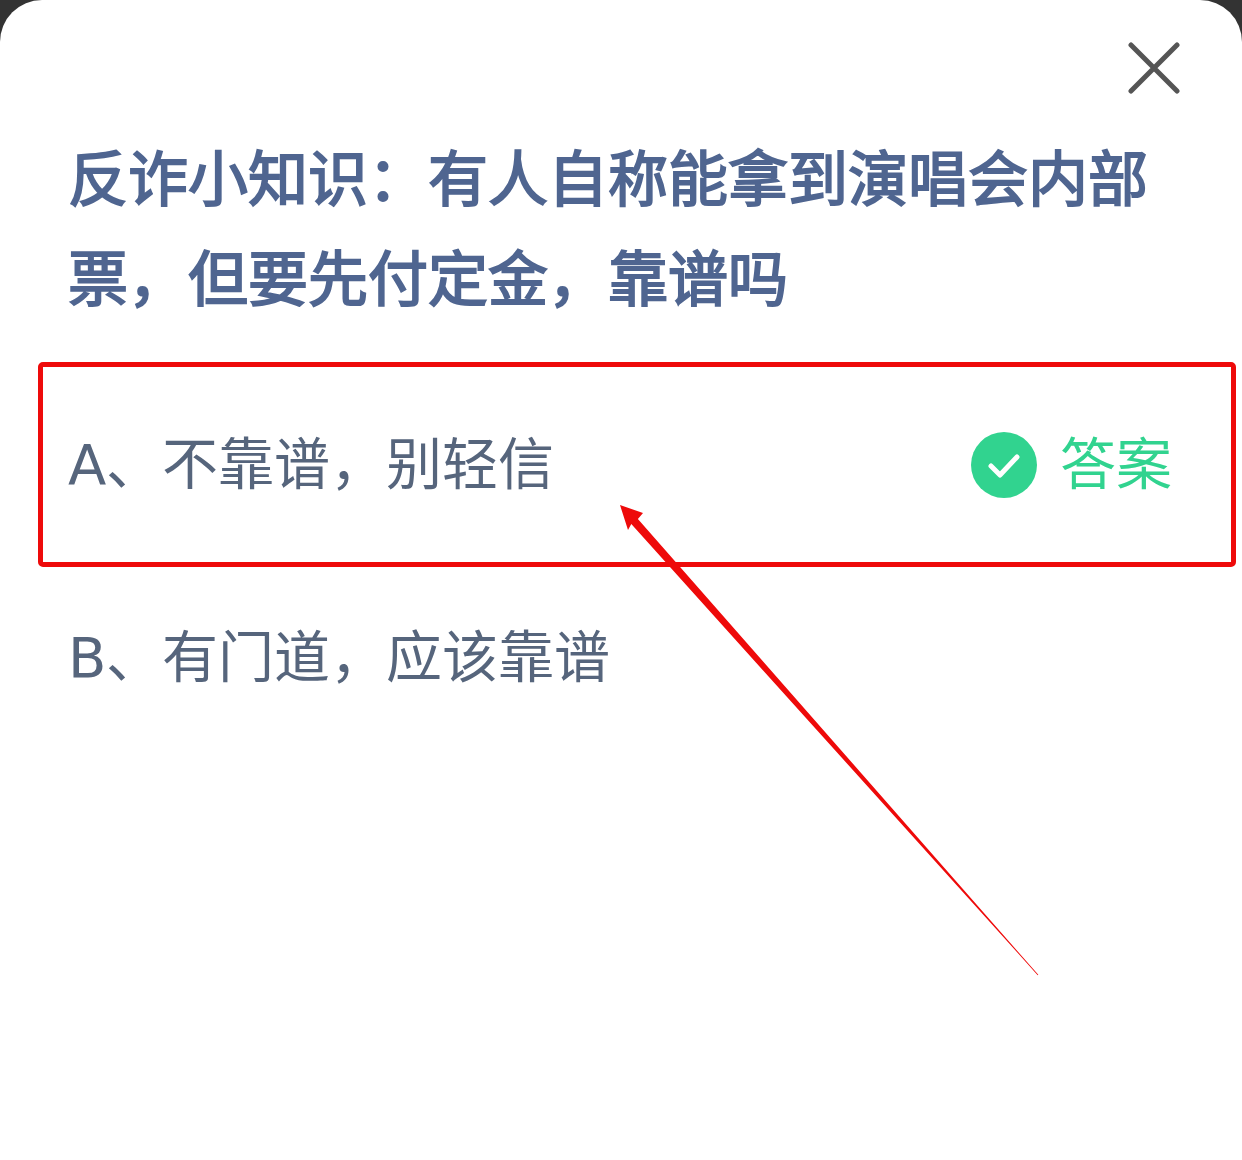 Image resolution: width=1242 pixels, height=1160 pixels. What do you see at coordinates (311, 464) in the screenshot?
I see `answer-option: A、不靠谱，别轻信` at bounding box center [311, 464].